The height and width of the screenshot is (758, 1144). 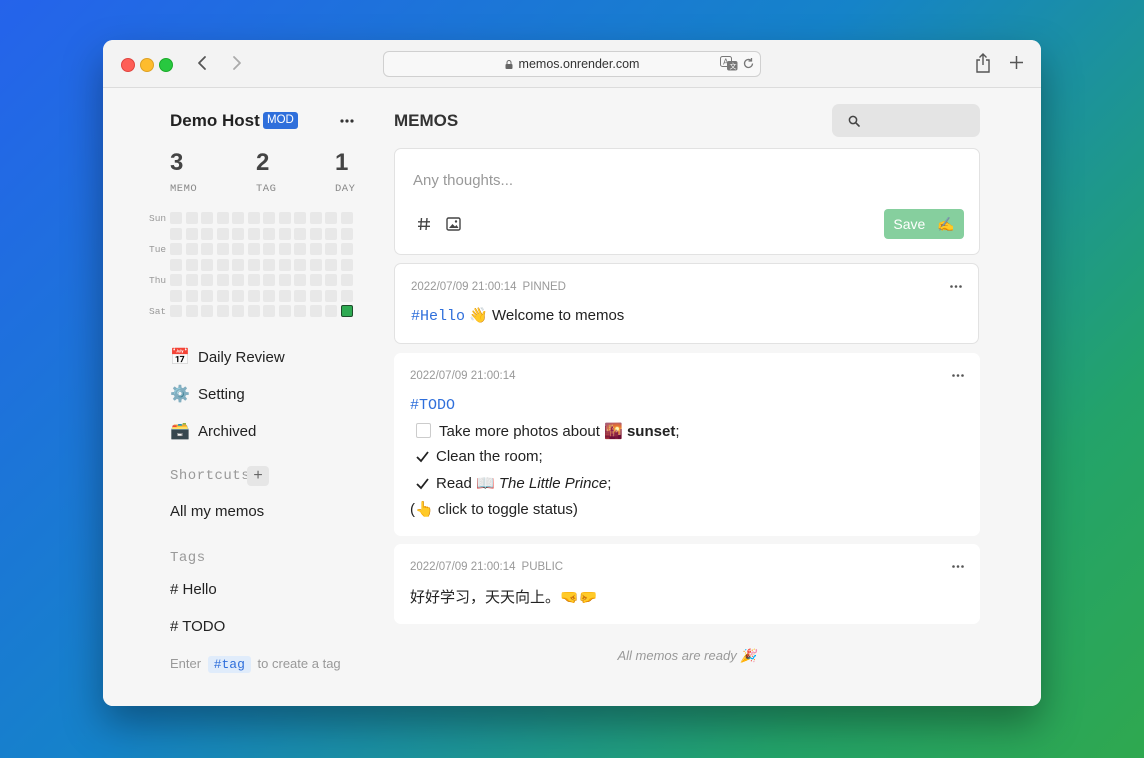 What do you see at coordinates (463, 376) in the screenshot?
I see `memo-timestamp: 2022/07/09 21:00:14` at bounding box center [463, 376].